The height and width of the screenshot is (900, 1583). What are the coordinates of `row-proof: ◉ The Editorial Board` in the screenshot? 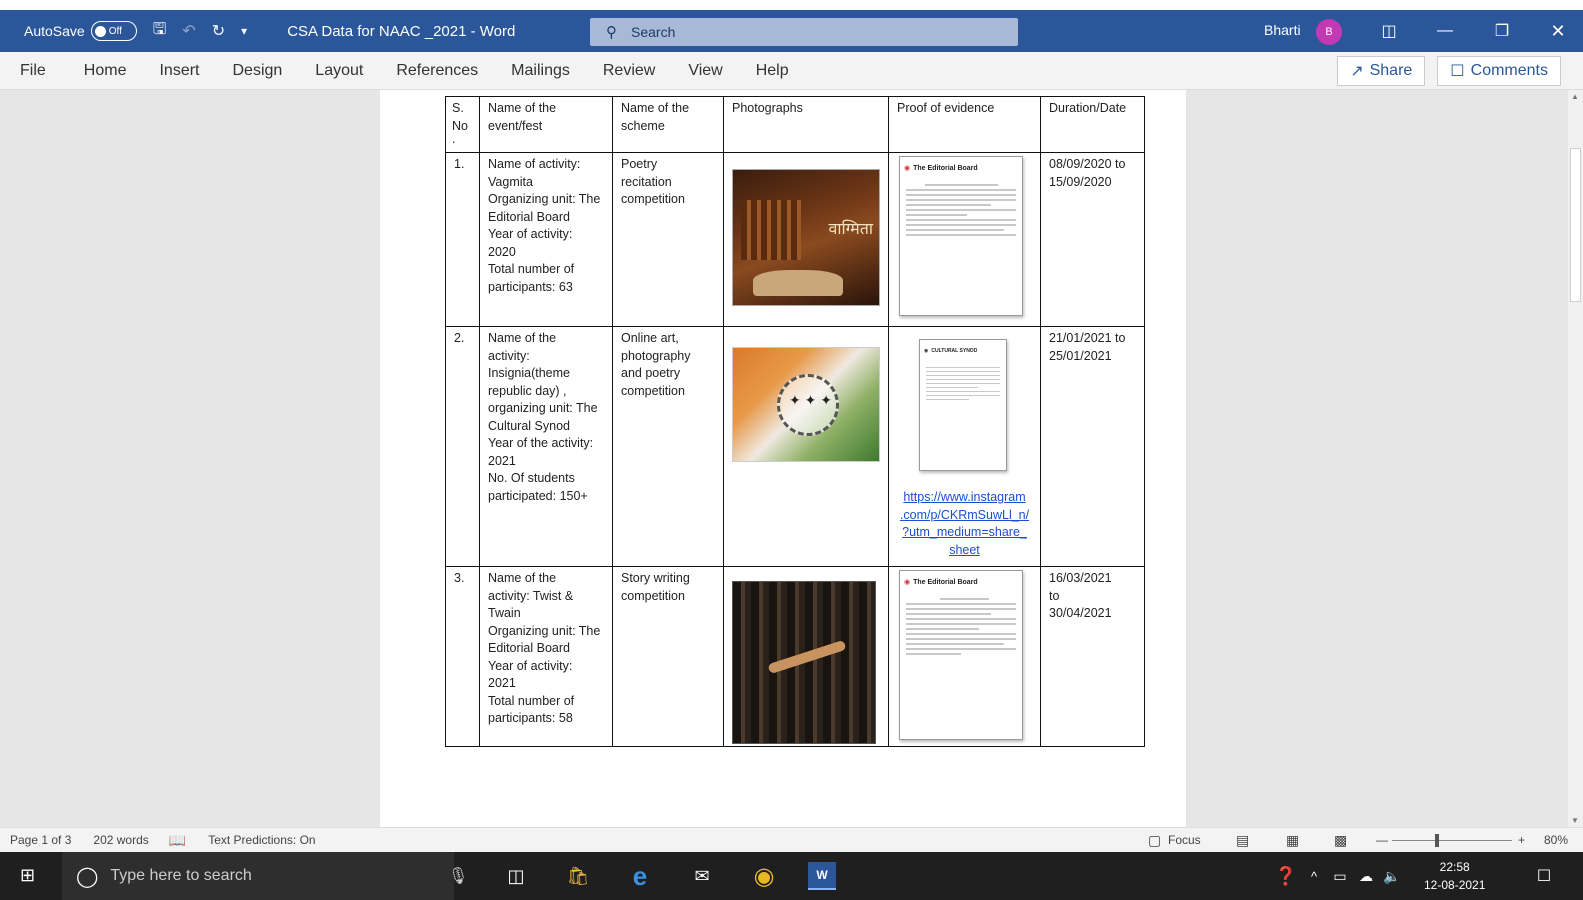 It's located at (964, 656).